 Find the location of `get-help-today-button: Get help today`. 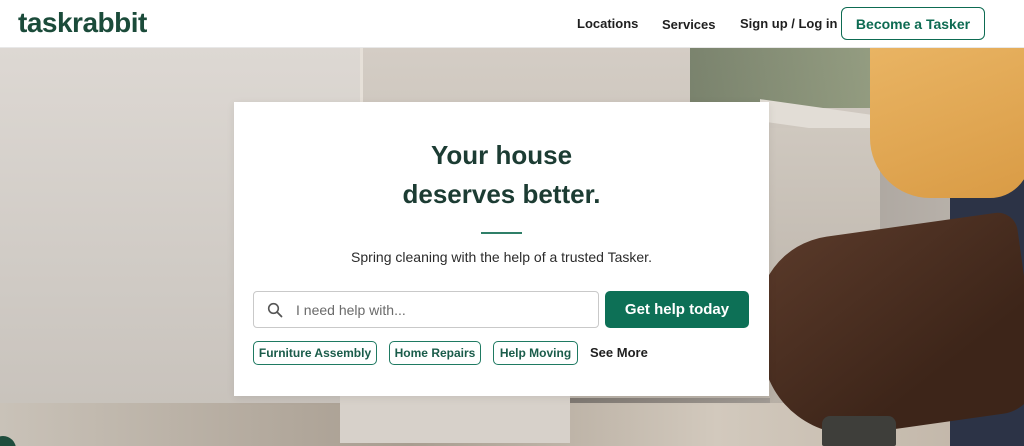

get-help-today-button: Get help today is located at coordinates (677, 309).